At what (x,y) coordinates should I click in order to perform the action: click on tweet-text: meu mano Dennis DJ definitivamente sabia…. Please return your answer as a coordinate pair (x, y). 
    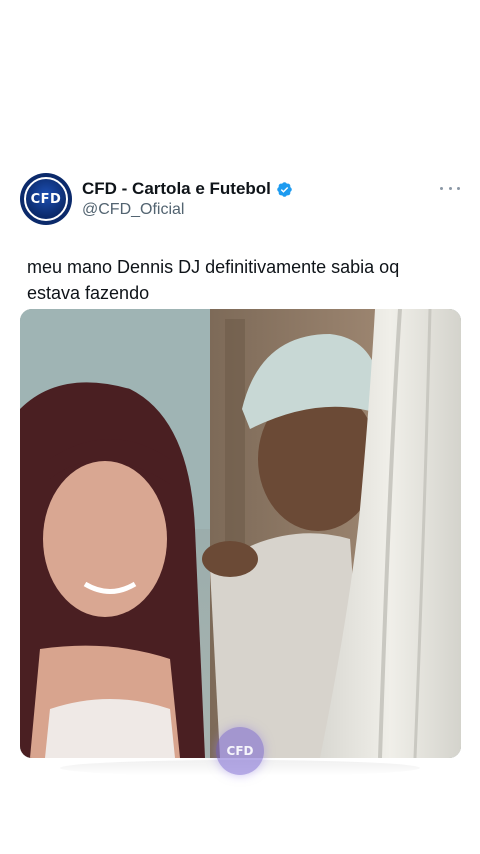
    Looking at the image, I should click on (213, 280).